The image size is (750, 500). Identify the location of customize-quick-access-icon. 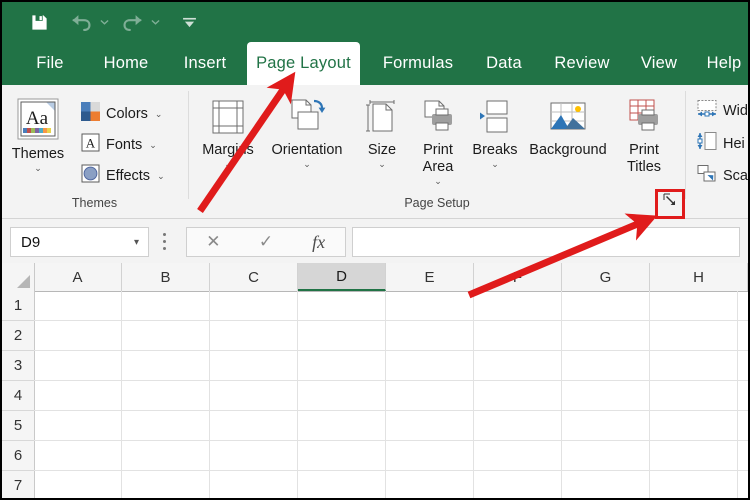
(189, 22).